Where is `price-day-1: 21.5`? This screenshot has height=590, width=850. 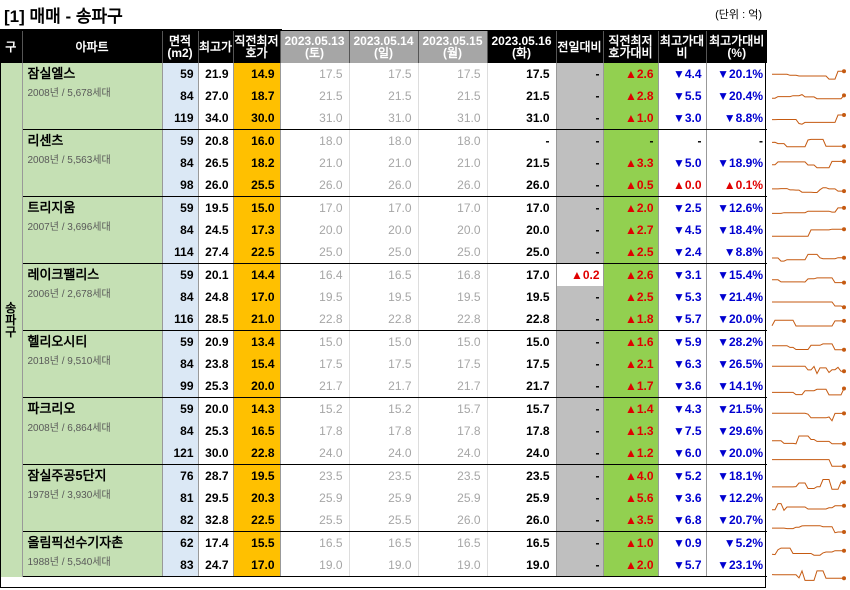 price-day-1: 21.5 is located at coordinates (315, 96).